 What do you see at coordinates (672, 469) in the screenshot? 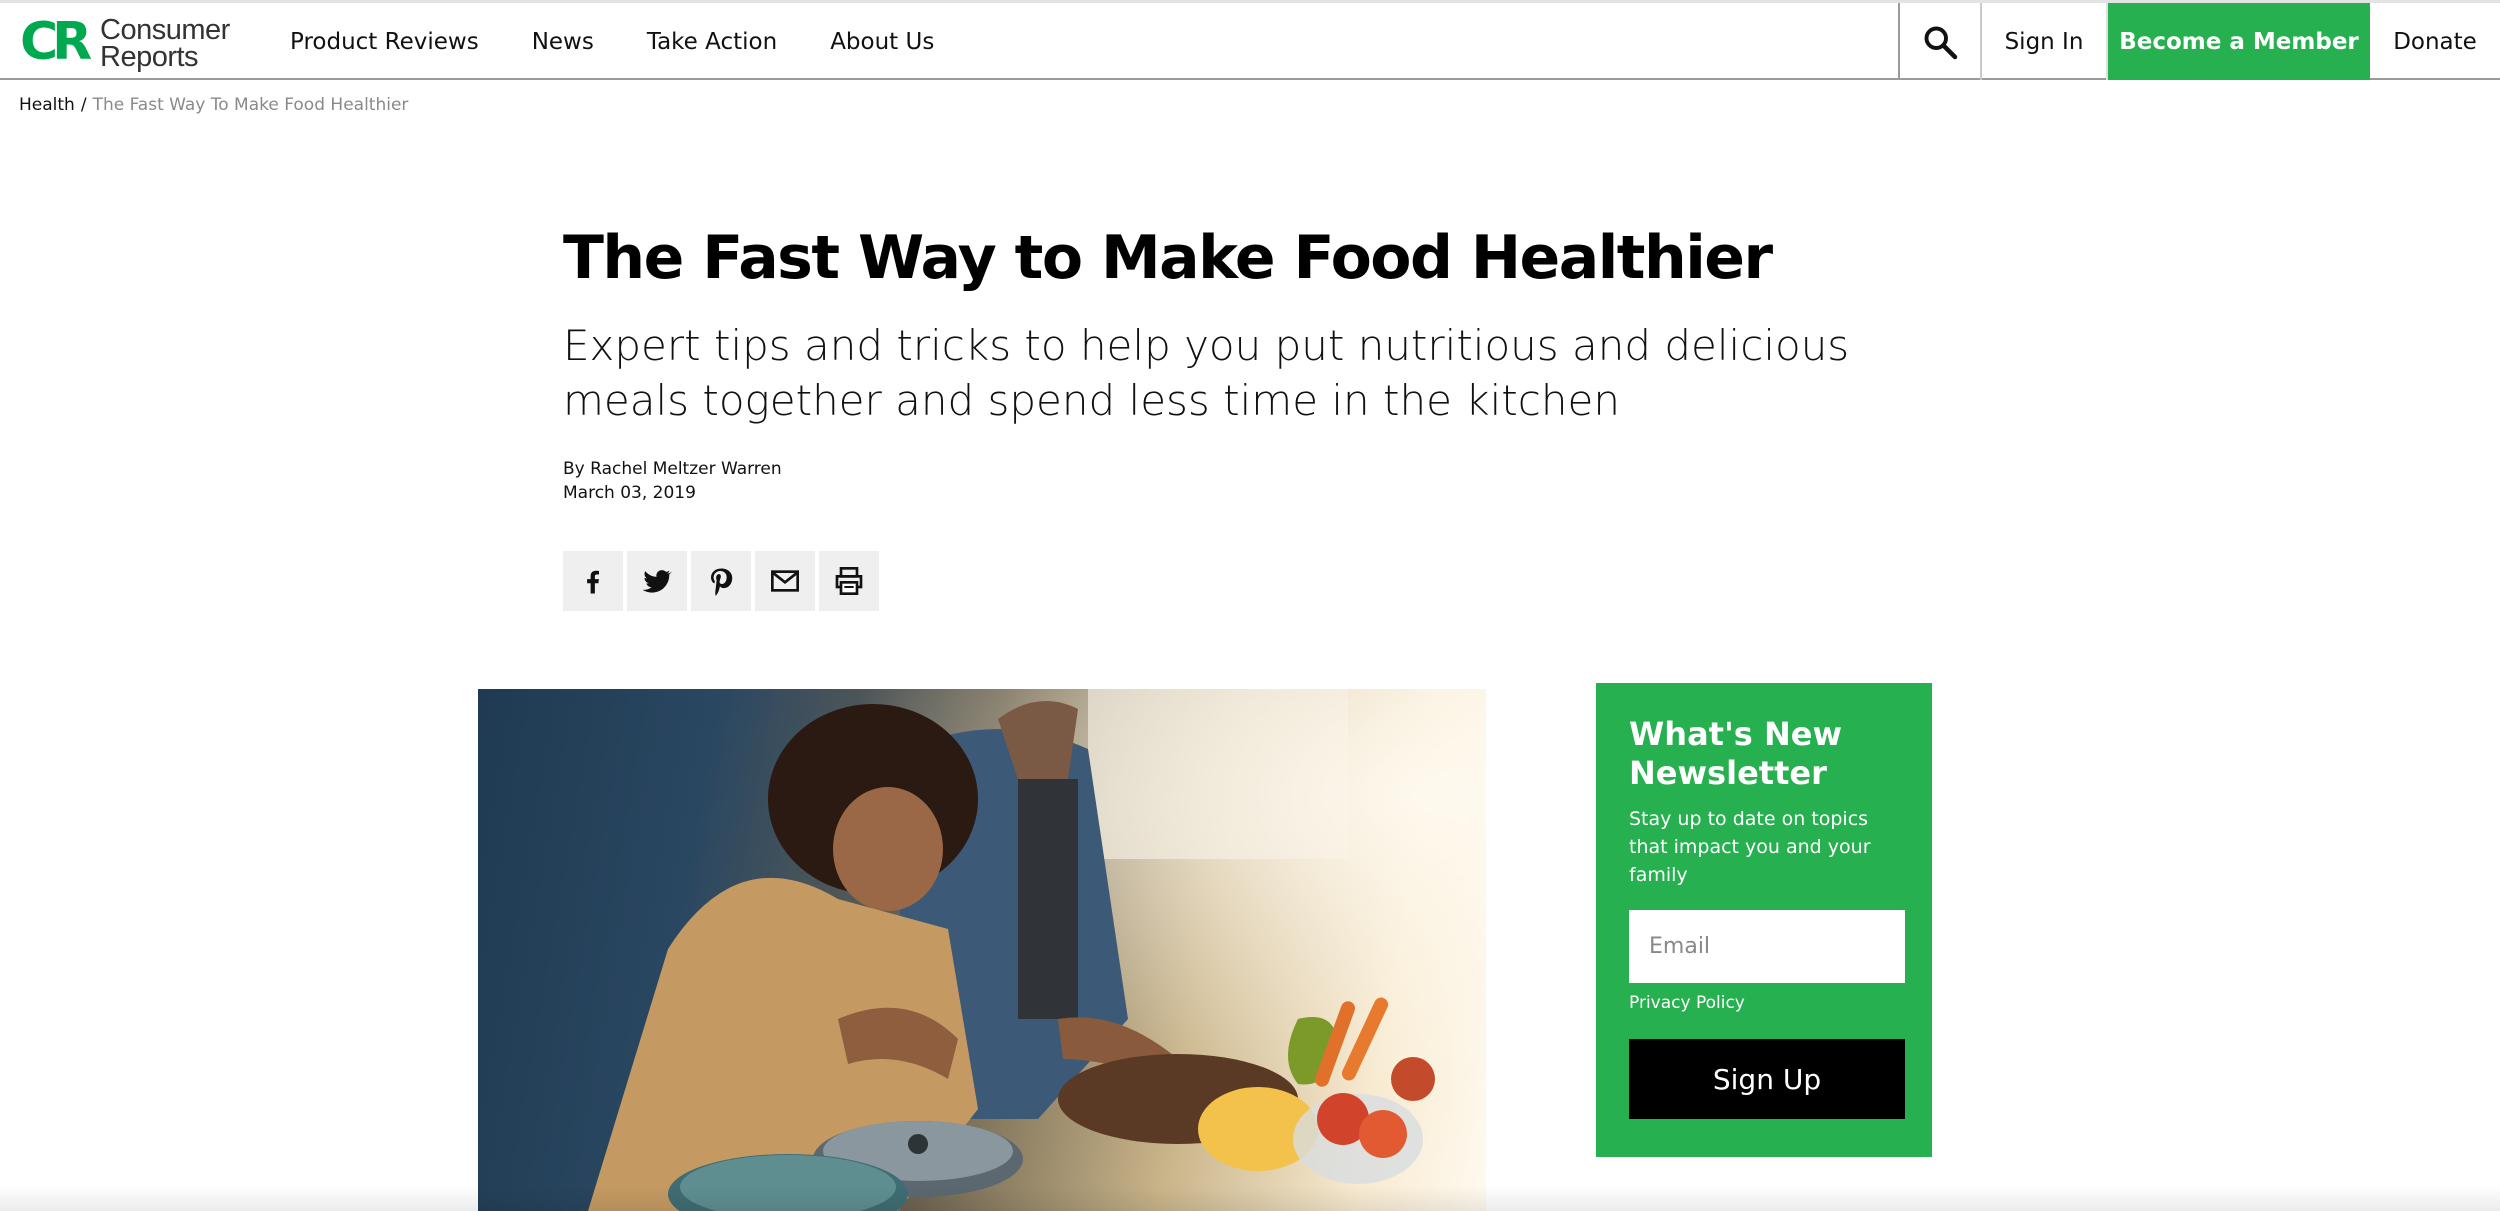
I see `article-author: By Rachel Meltzer Warren` at bounding box center [672, 469].